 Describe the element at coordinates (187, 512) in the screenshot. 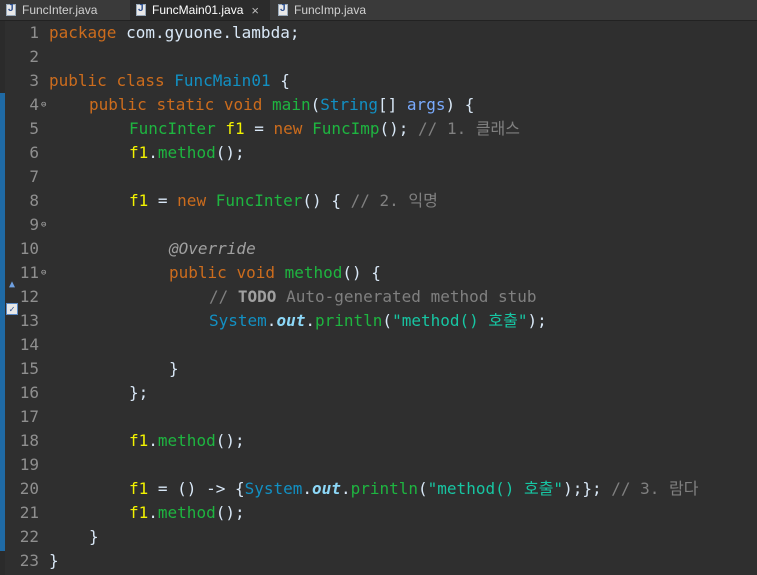

I see `code-line-21: f1.method();` at that location.